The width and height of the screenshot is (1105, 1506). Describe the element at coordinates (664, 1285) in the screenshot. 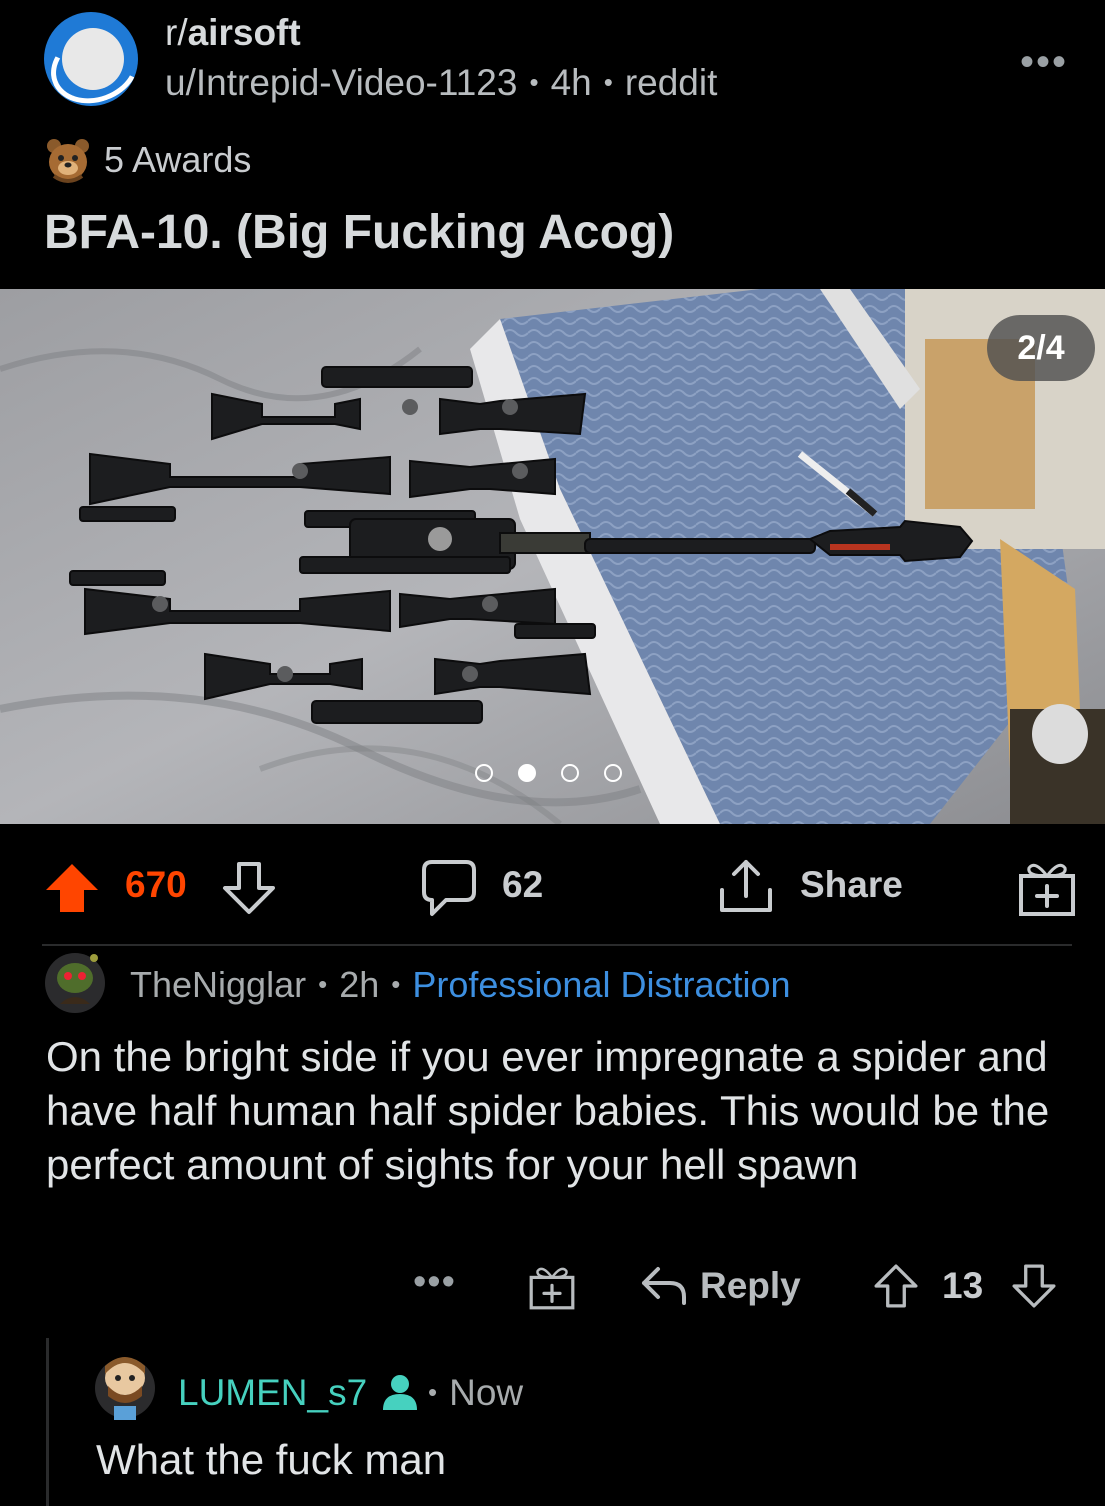

I see `reply-arrow-icon` at that location.